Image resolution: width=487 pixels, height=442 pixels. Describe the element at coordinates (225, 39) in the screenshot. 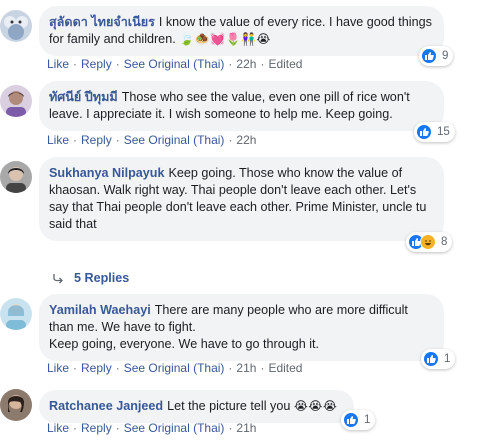

I see `comment-emoji: 🍃🧆💓🌷👫😭` at that location.